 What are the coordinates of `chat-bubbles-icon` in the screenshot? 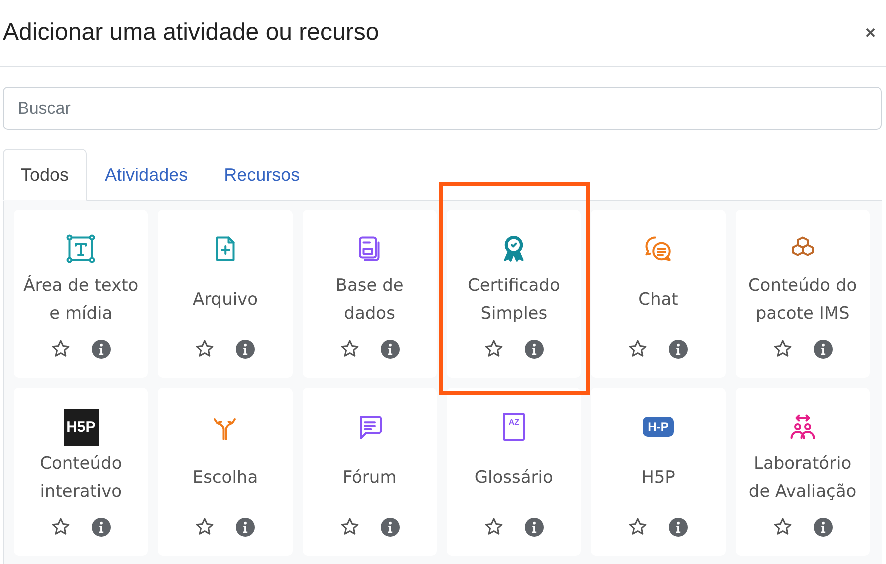 It's located at (658, 249).